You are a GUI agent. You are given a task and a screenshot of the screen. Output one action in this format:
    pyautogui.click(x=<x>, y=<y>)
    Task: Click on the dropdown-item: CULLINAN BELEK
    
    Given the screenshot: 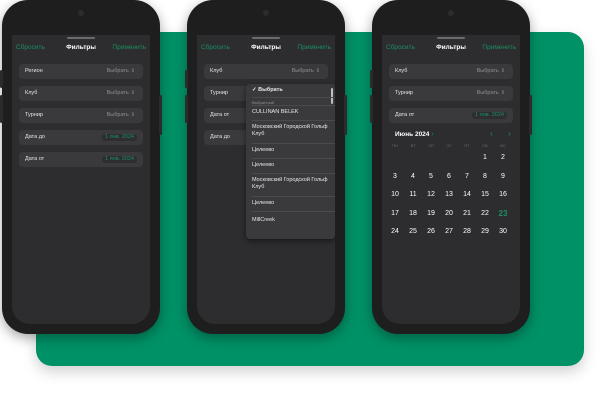 What is the action you would take?
    pyautogui.click(x=291, y=112)
    